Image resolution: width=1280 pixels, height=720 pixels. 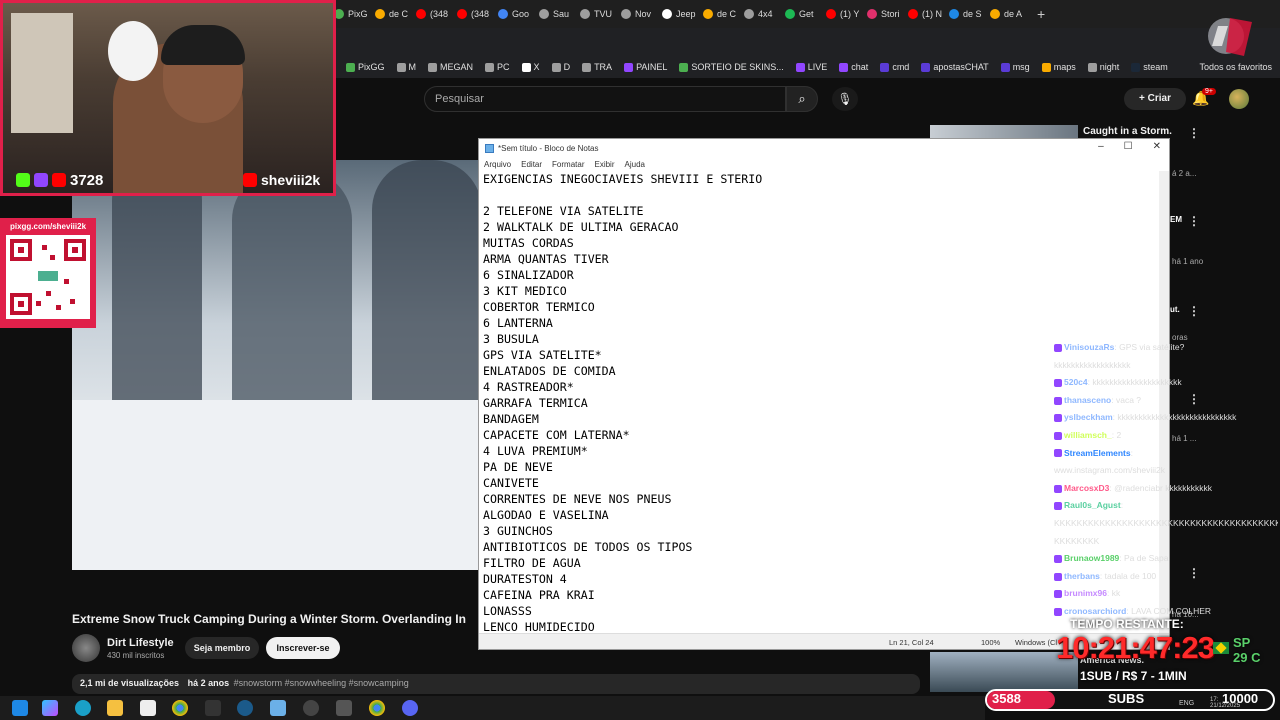 What do you see at coordinates (1239, 99) in the screenshot?
I see `user-avatar` at bounding box center [1239, 99].